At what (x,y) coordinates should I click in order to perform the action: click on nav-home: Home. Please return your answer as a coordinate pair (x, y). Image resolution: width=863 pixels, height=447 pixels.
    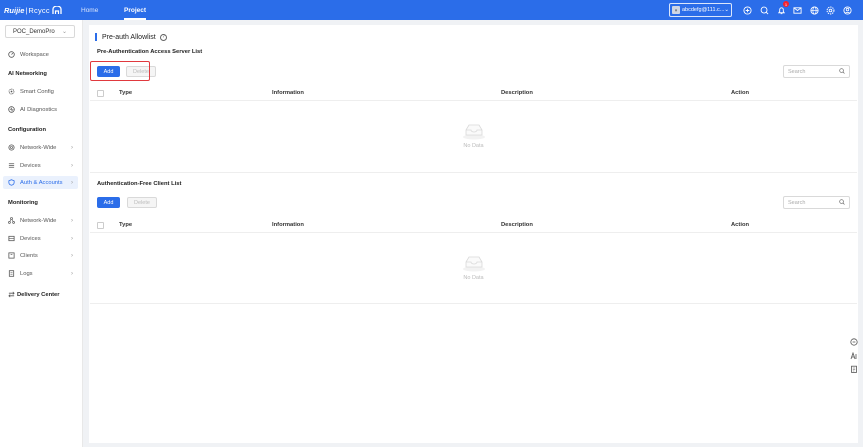
    Looking at the image, I should click on (89, 10).